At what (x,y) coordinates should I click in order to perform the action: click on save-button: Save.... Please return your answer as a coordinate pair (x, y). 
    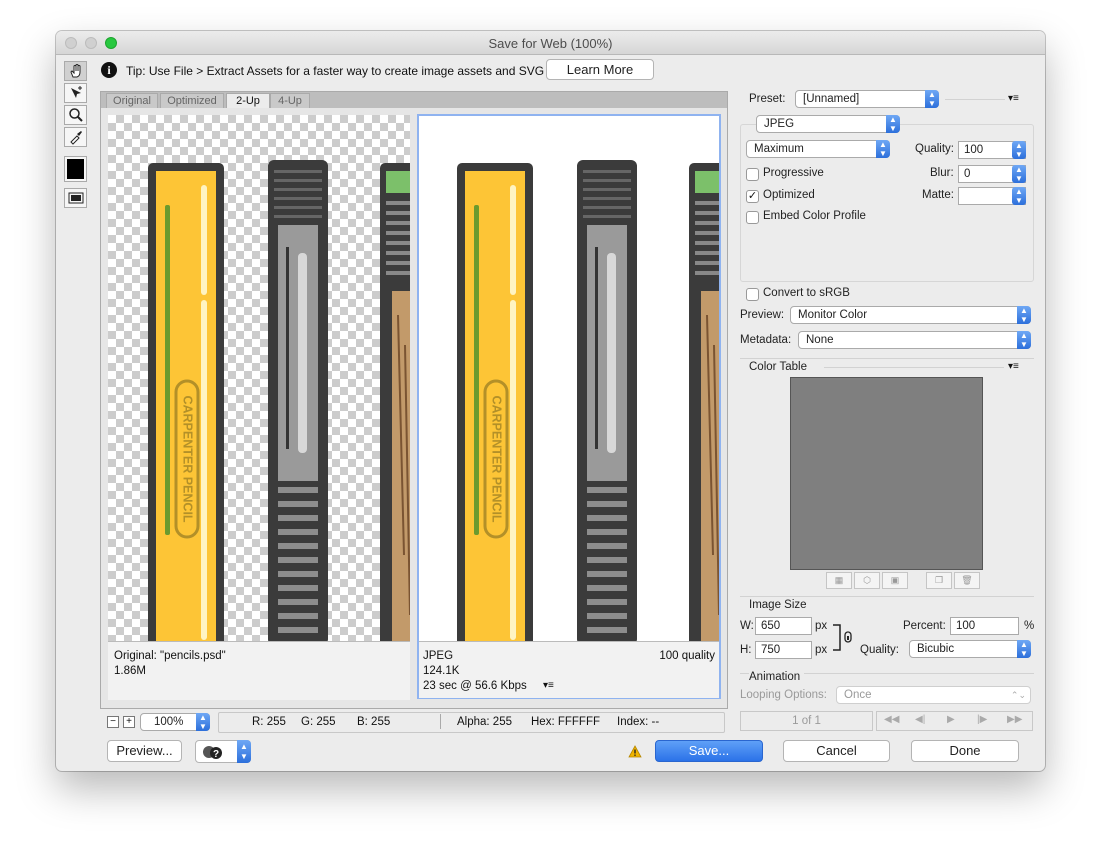
    Looking at the image, I should click on (709, 751).